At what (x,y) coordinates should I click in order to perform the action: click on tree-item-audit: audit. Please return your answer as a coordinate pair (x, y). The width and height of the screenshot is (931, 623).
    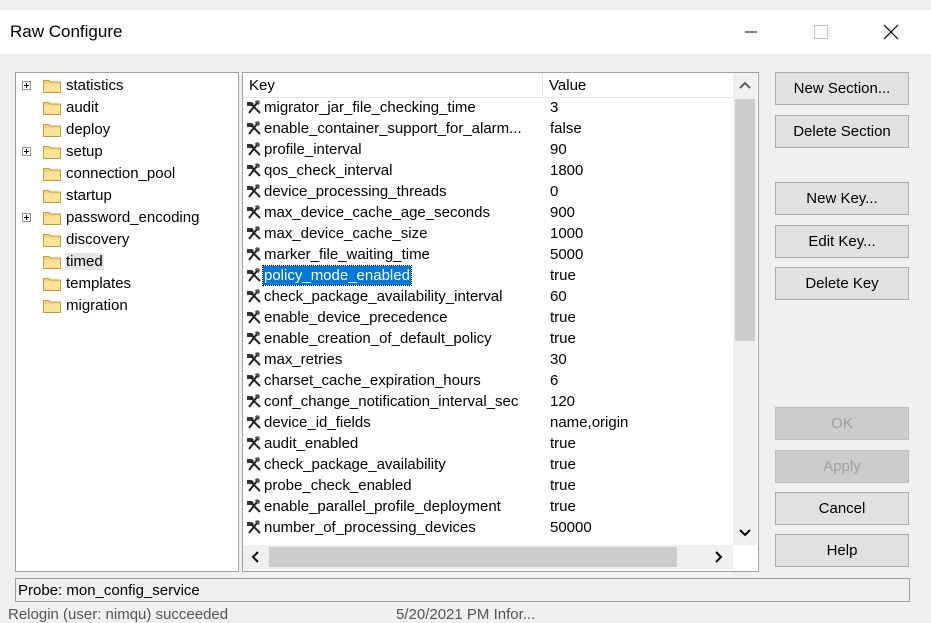
    Looking at the image, I should click on (126, 108).